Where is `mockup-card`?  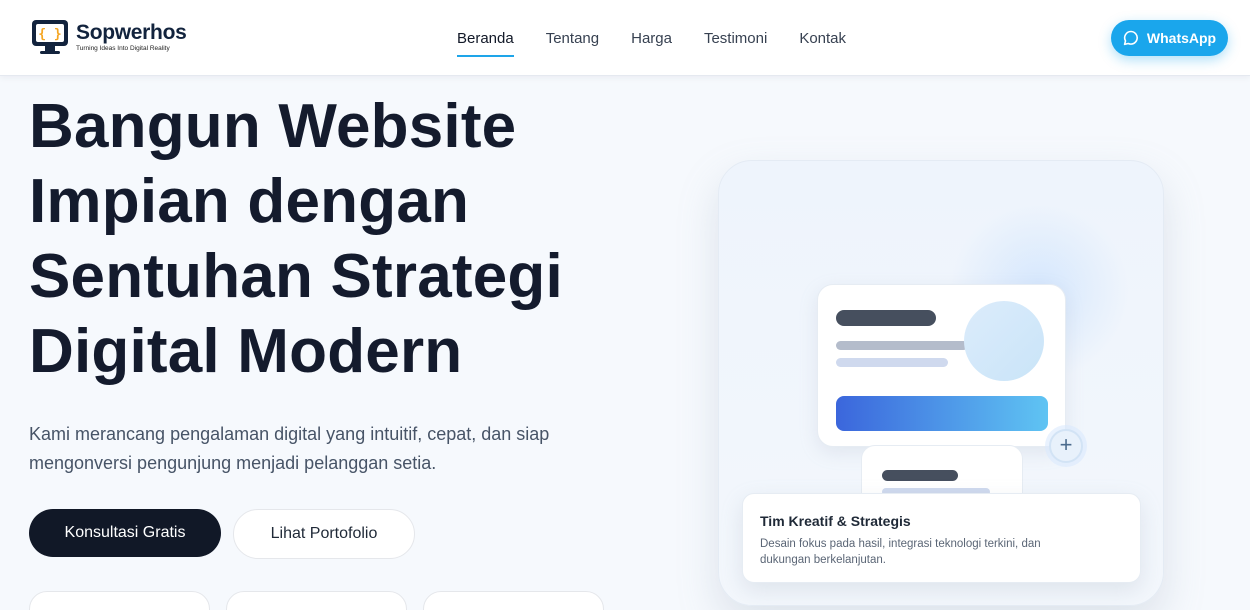 mockup-card is located at coordinates (941, 365).